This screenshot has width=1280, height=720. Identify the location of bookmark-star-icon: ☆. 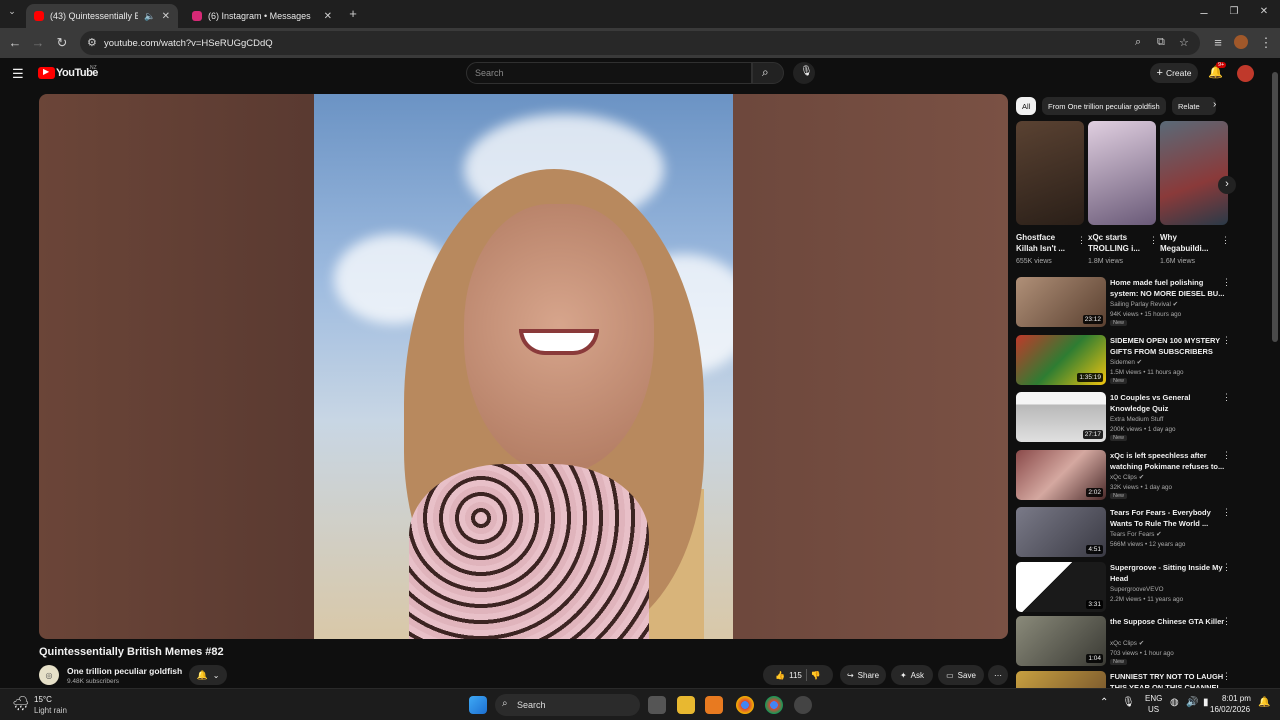
(1184, 42).